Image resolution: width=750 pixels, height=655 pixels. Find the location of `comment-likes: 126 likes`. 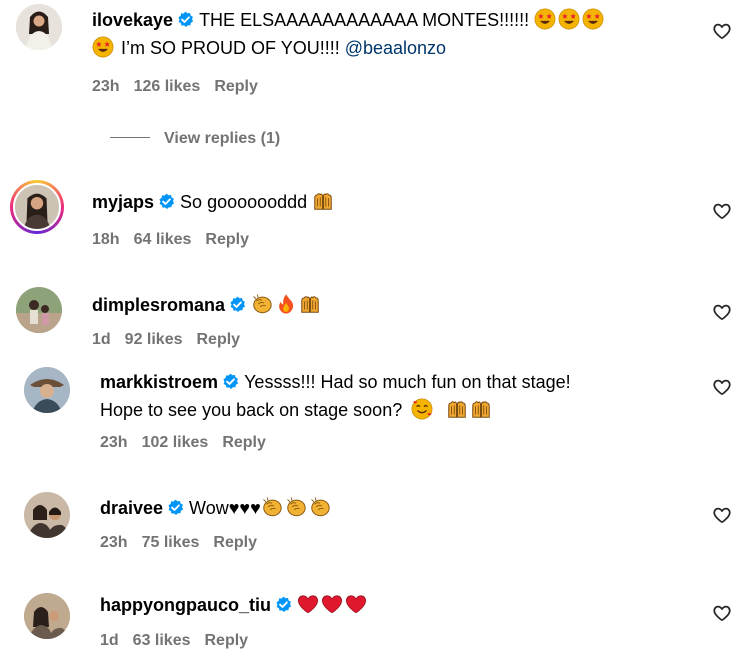

comment-likes: 126 likes is located at coordinates (167, 86).